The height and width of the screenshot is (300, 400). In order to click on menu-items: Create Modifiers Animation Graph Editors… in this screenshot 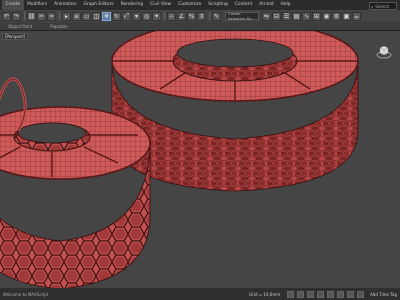, I will do `click(147, 5)`.